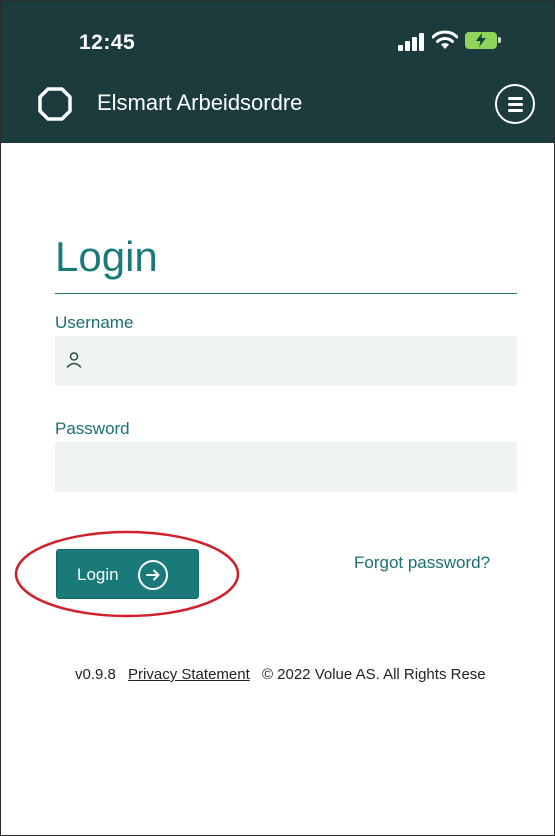  I want to click on signal-icon, so click(413, 42).